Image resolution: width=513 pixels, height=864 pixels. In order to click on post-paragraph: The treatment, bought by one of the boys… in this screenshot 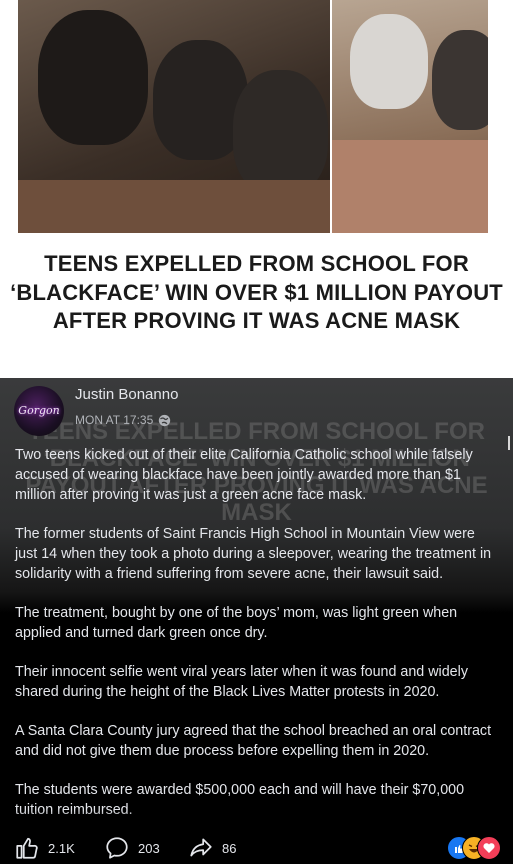, I will do `click(236, 623)`.